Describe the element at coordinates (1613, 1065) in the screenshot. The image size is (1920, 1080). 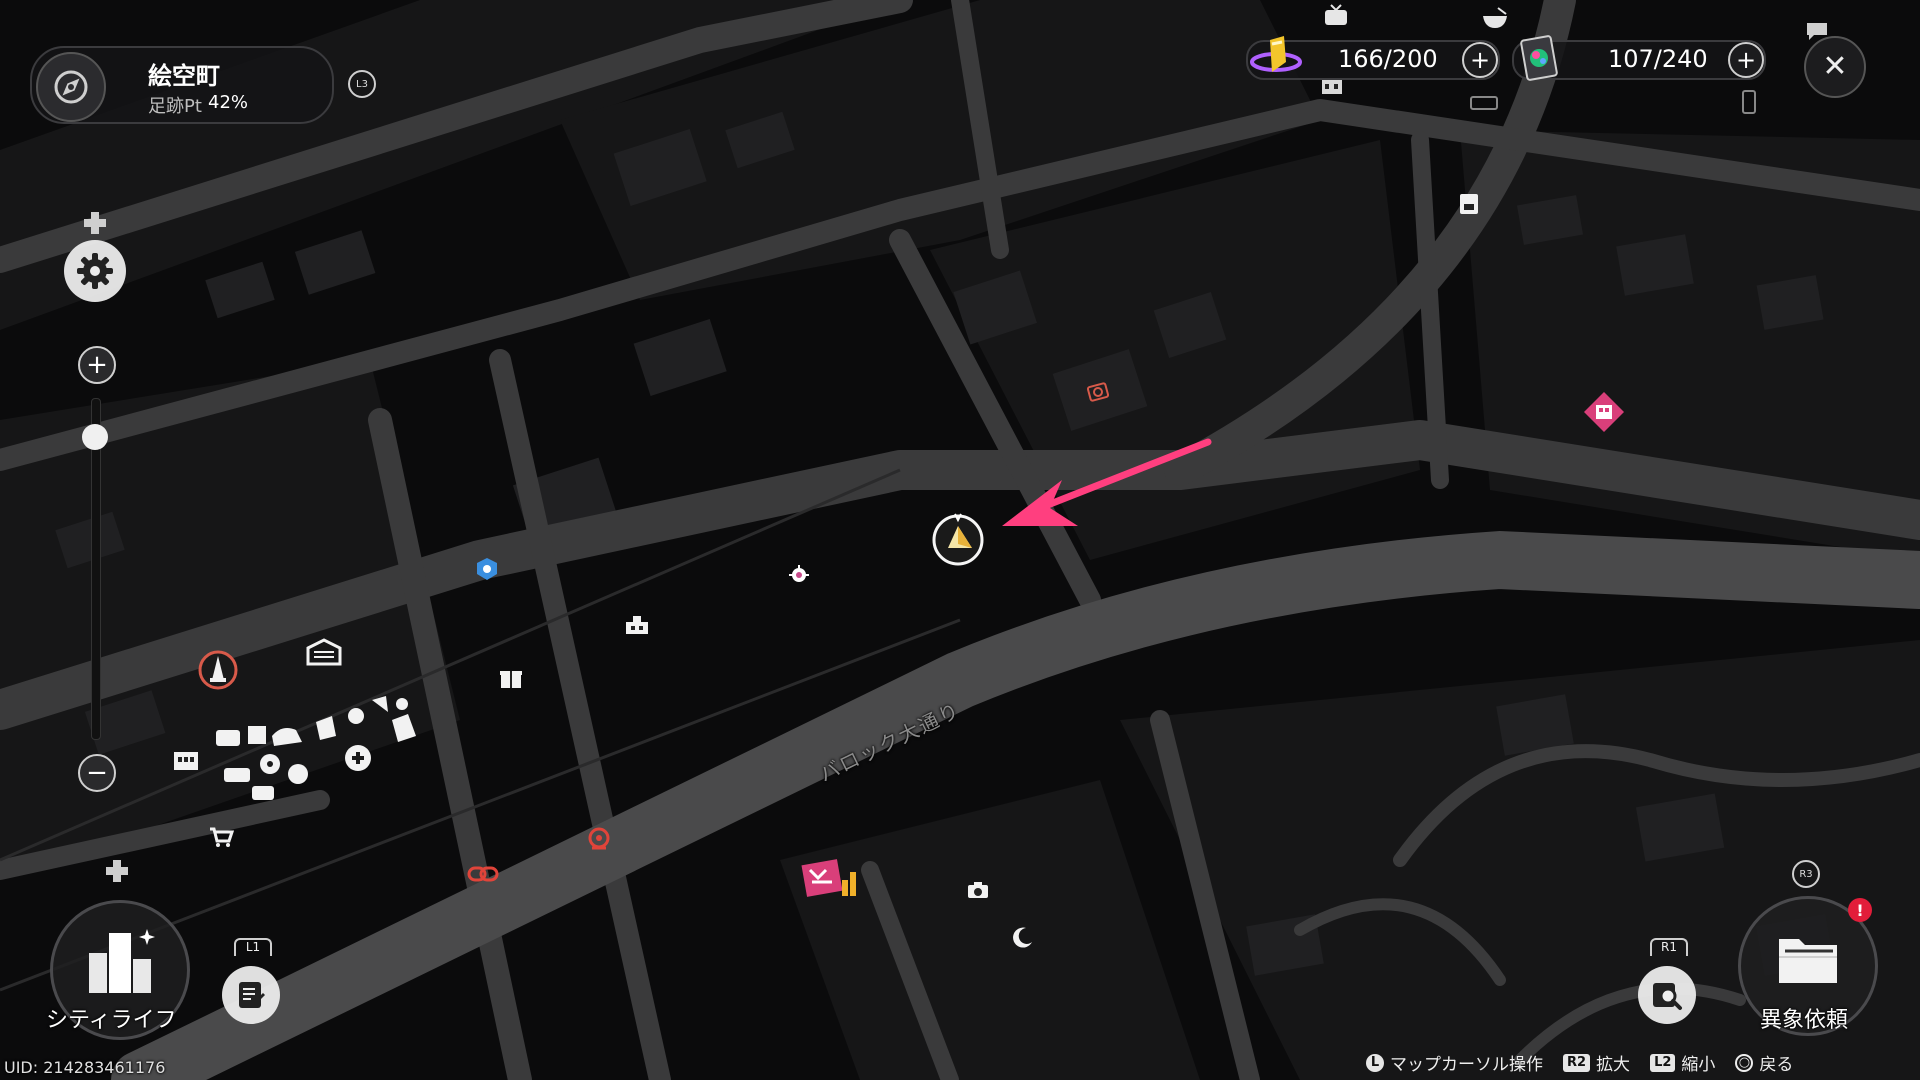
I see `zoom-in-hint-label: 拡大` at that location.